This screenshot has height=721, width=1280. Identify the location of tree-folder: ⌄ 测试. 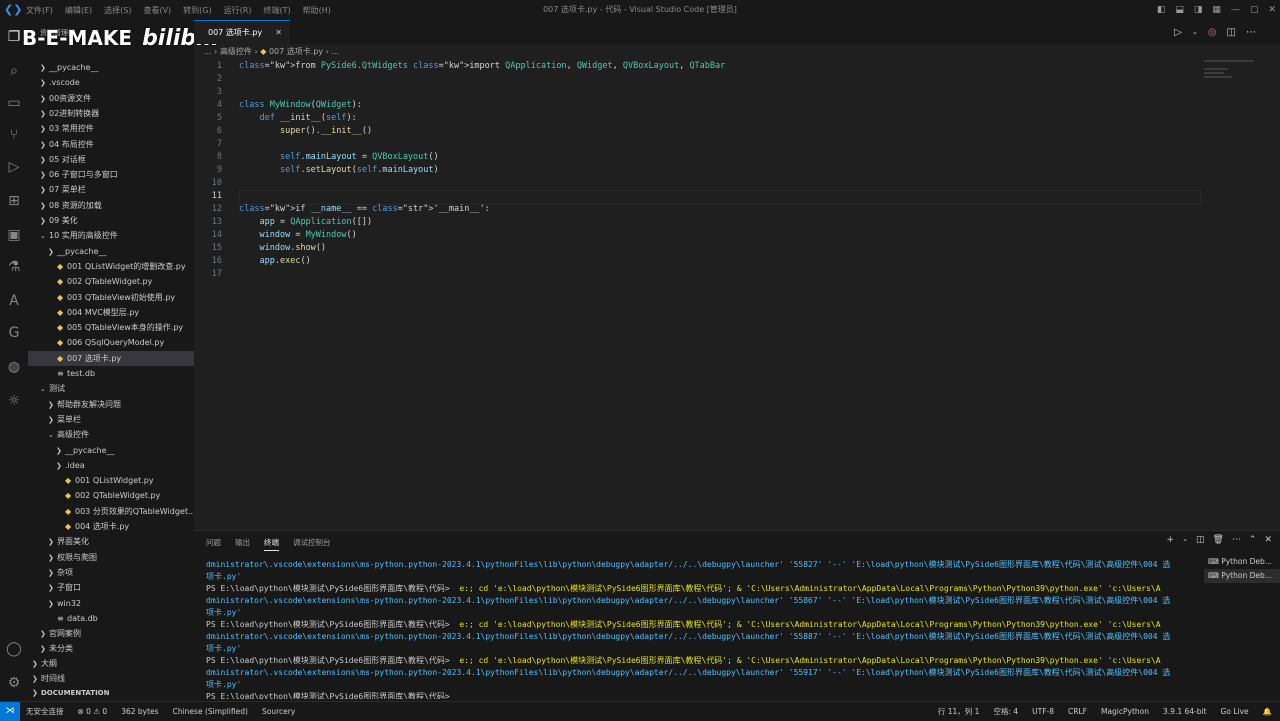
(111, 388).